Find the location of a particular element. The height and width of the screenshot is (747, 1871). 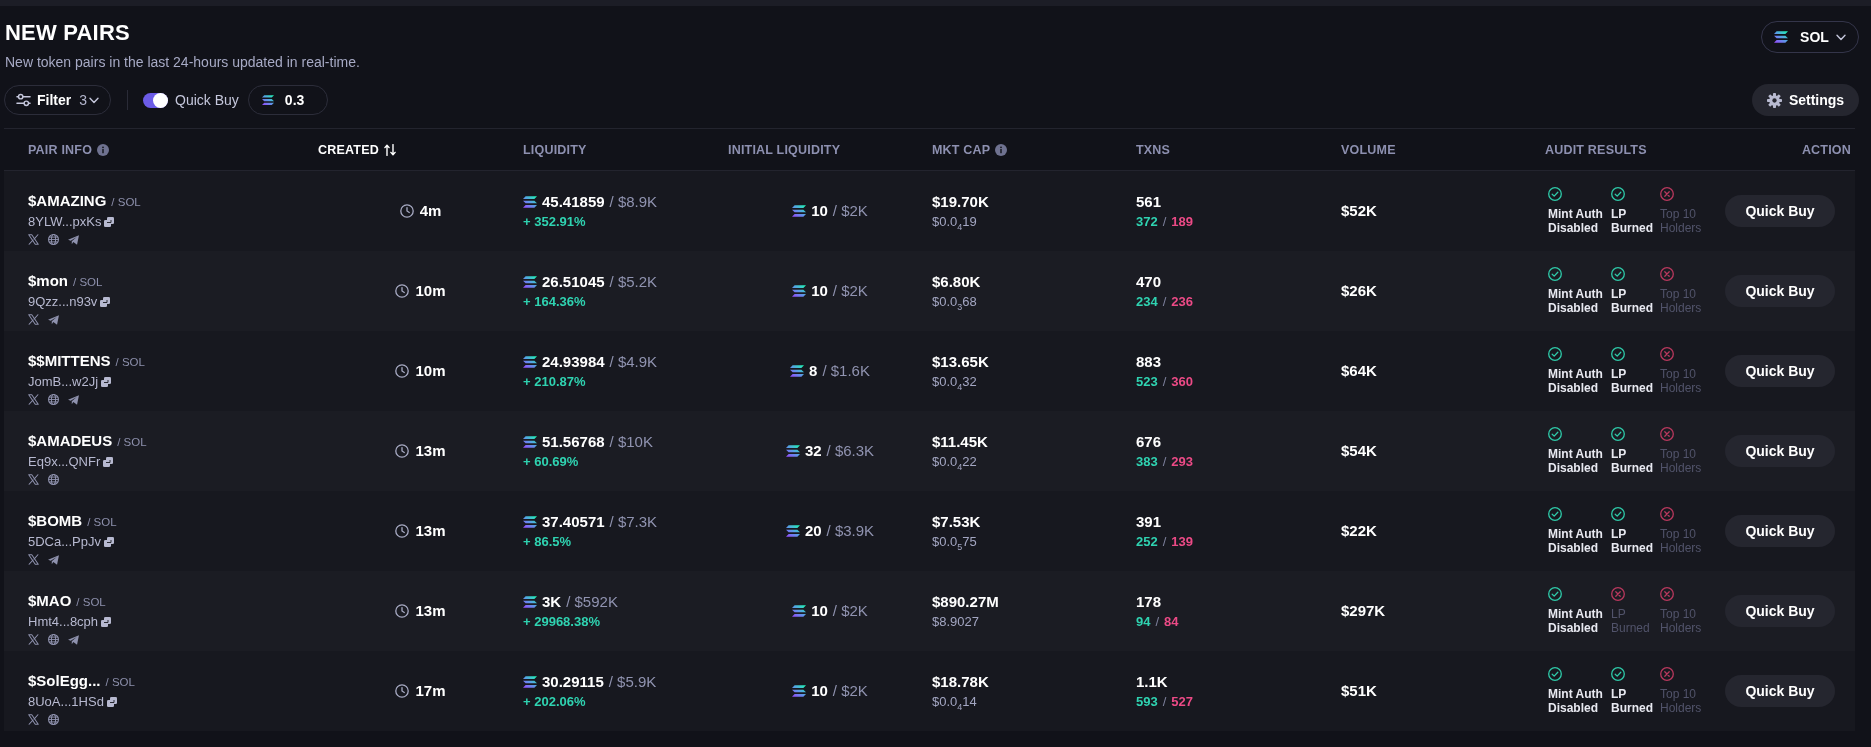

token-name: $MAO is located at coordinates (50, 600).